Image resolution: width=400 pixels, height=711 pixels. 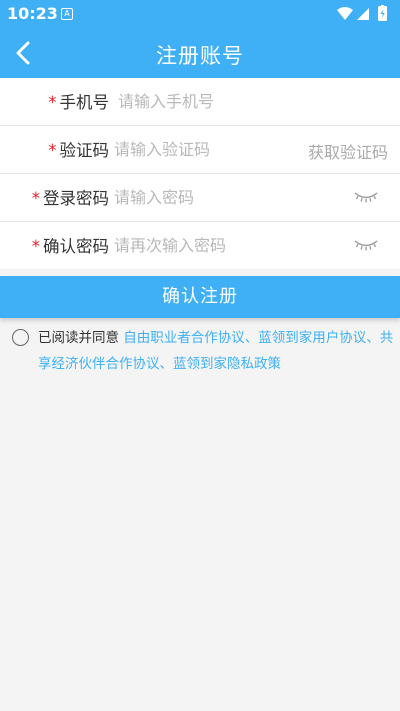 I want to click on code-row: *验证码 获取验证码, so click(x=200, y=150).